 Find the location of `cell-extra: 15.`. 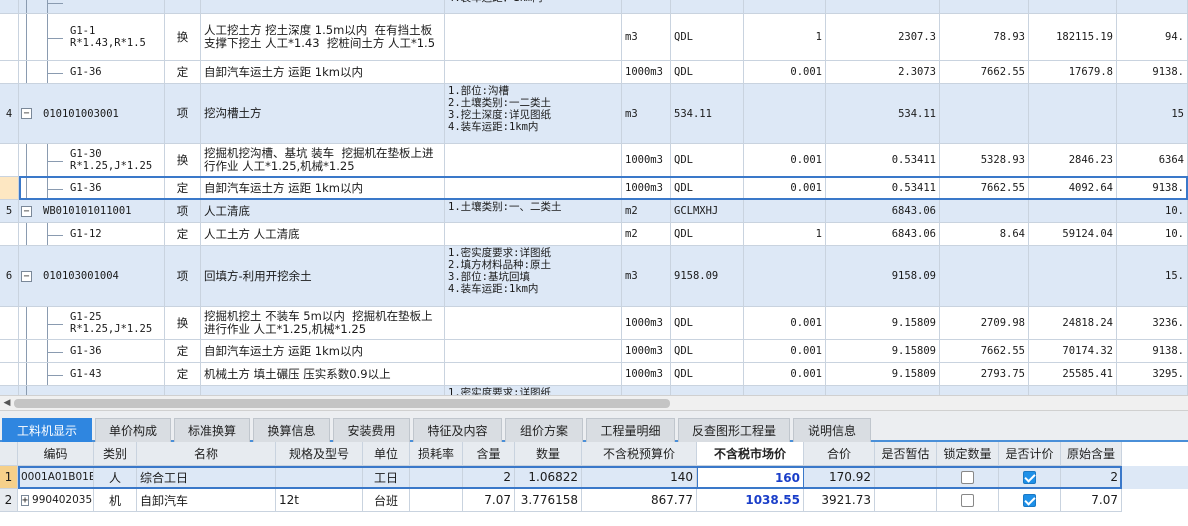

cell-extra: 15. is located at coordinates (1152, 276).